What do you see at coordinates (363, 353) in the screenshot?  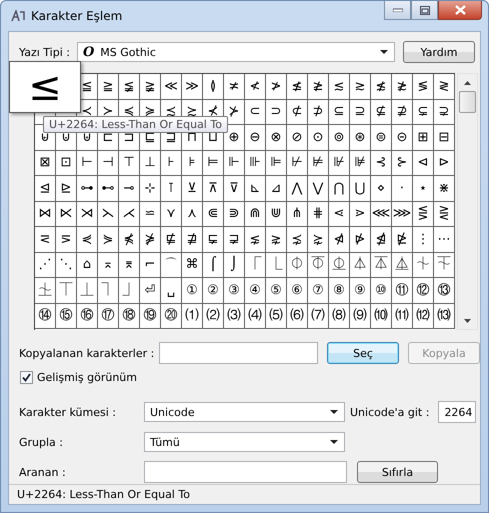 I see `action-button: Seç` at bounding box center [363, 353].